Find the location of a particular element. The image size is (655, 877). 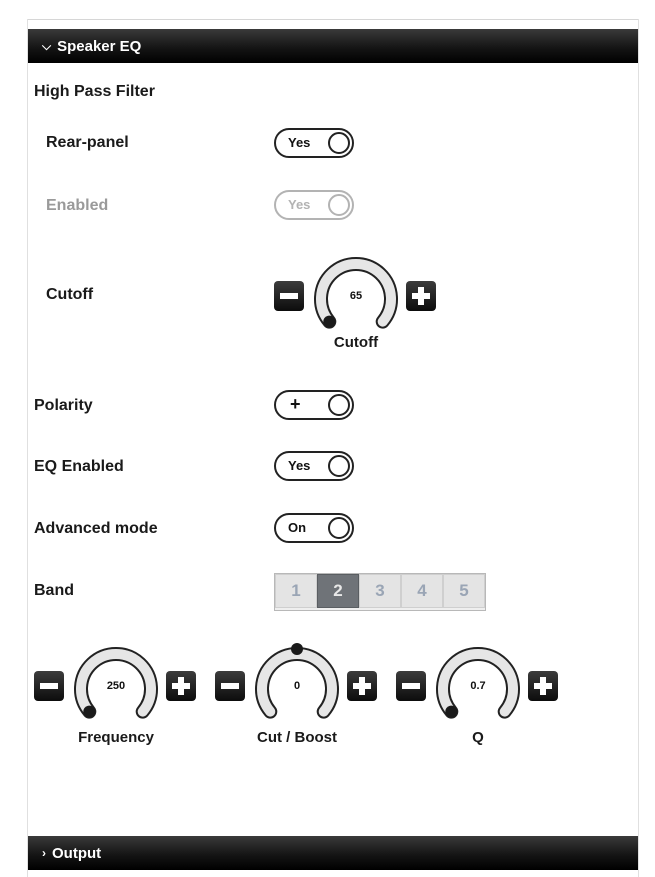

frequency-value: 250 is located at coordinates (116, 686).